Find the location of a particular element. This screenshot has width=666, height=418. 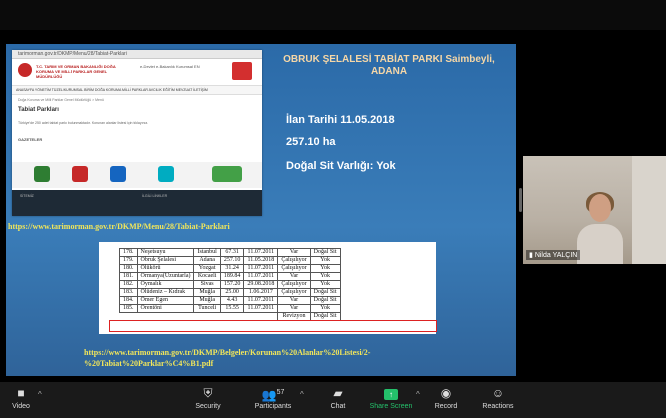

footer-left-heading: SİTEMİZ is located at coordinates (27, 196).